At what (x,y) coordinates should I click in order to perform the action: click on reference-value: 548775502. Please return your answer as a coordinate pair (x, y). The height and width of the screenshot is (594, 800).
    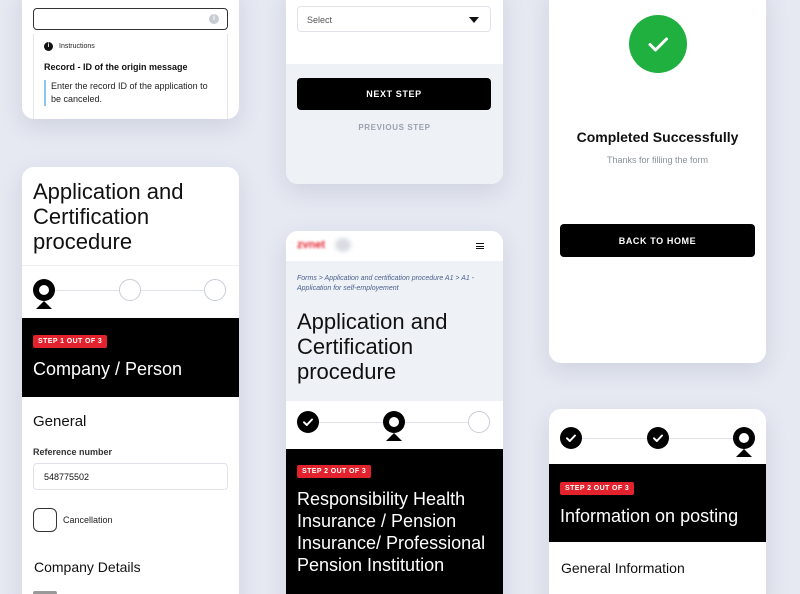
    Looking at the image, I should click on (67, 477).